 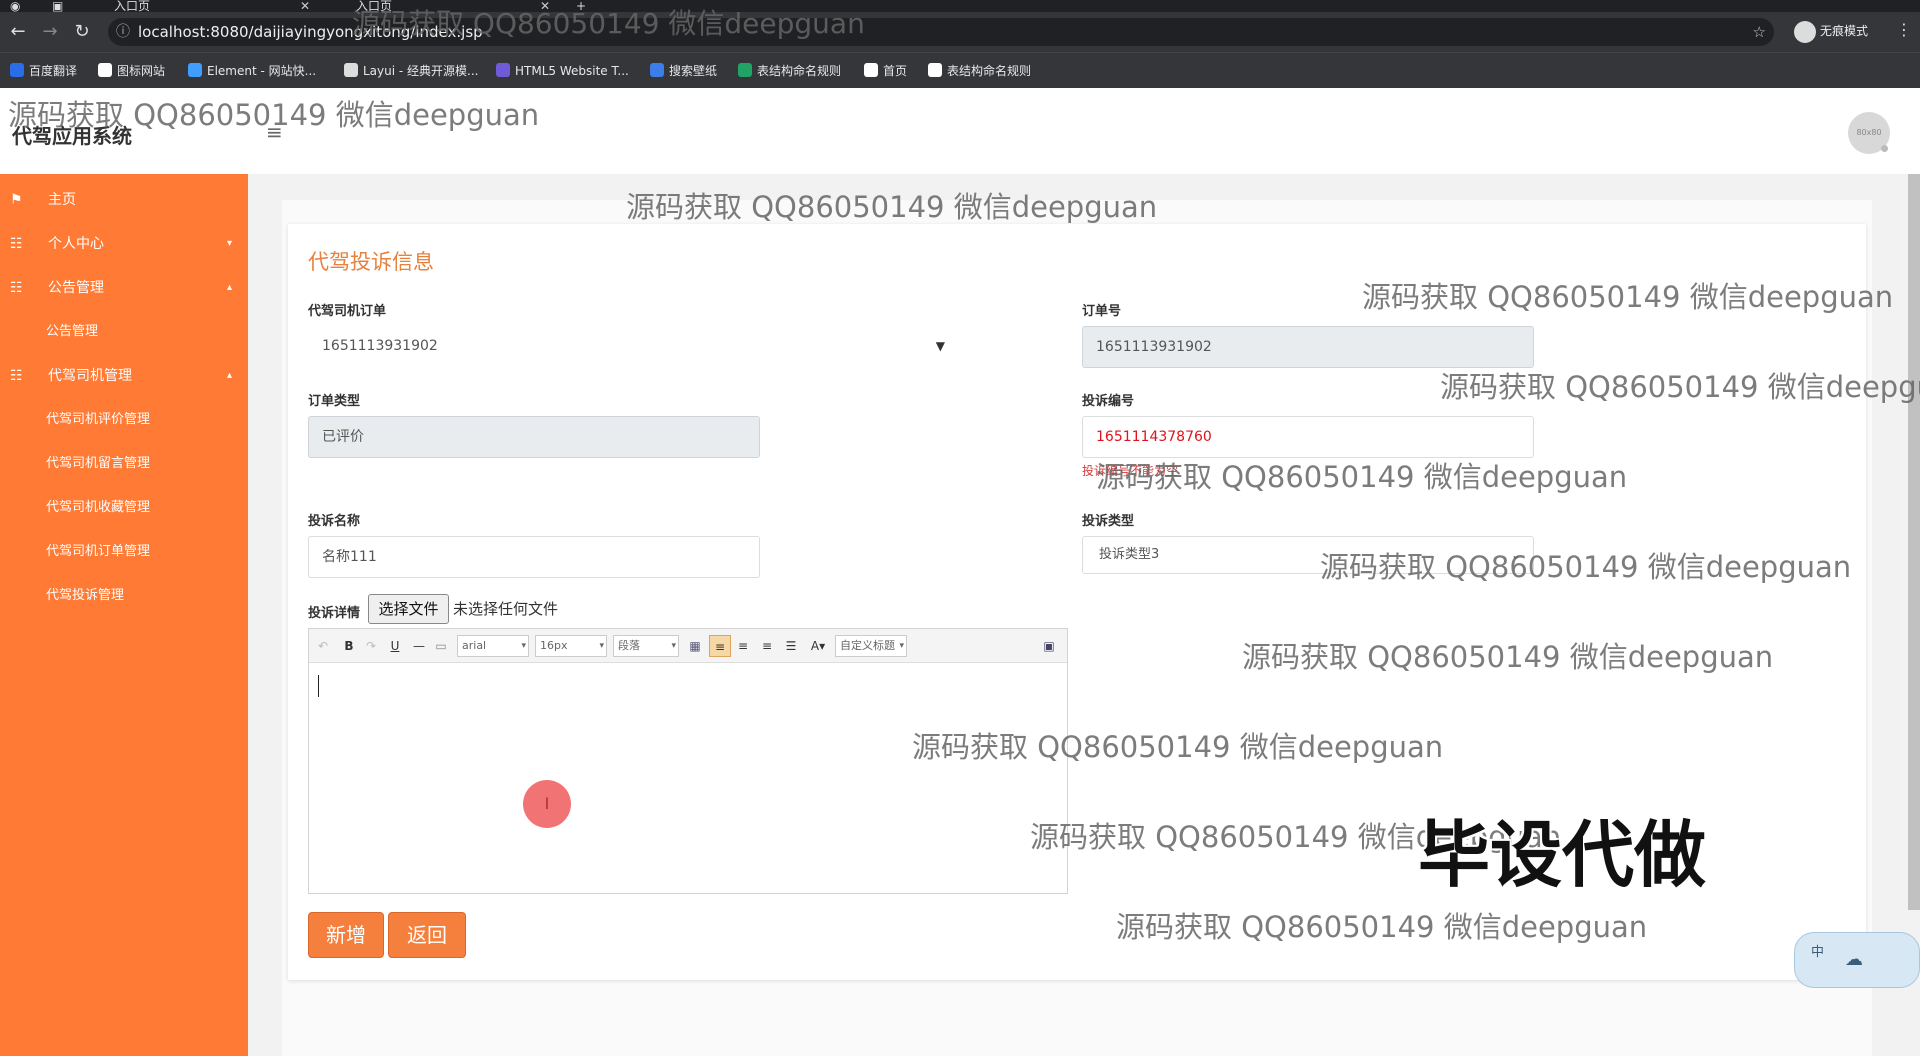 I want to click on site-info-icon: ⓘ, so click(x=123, y=32).